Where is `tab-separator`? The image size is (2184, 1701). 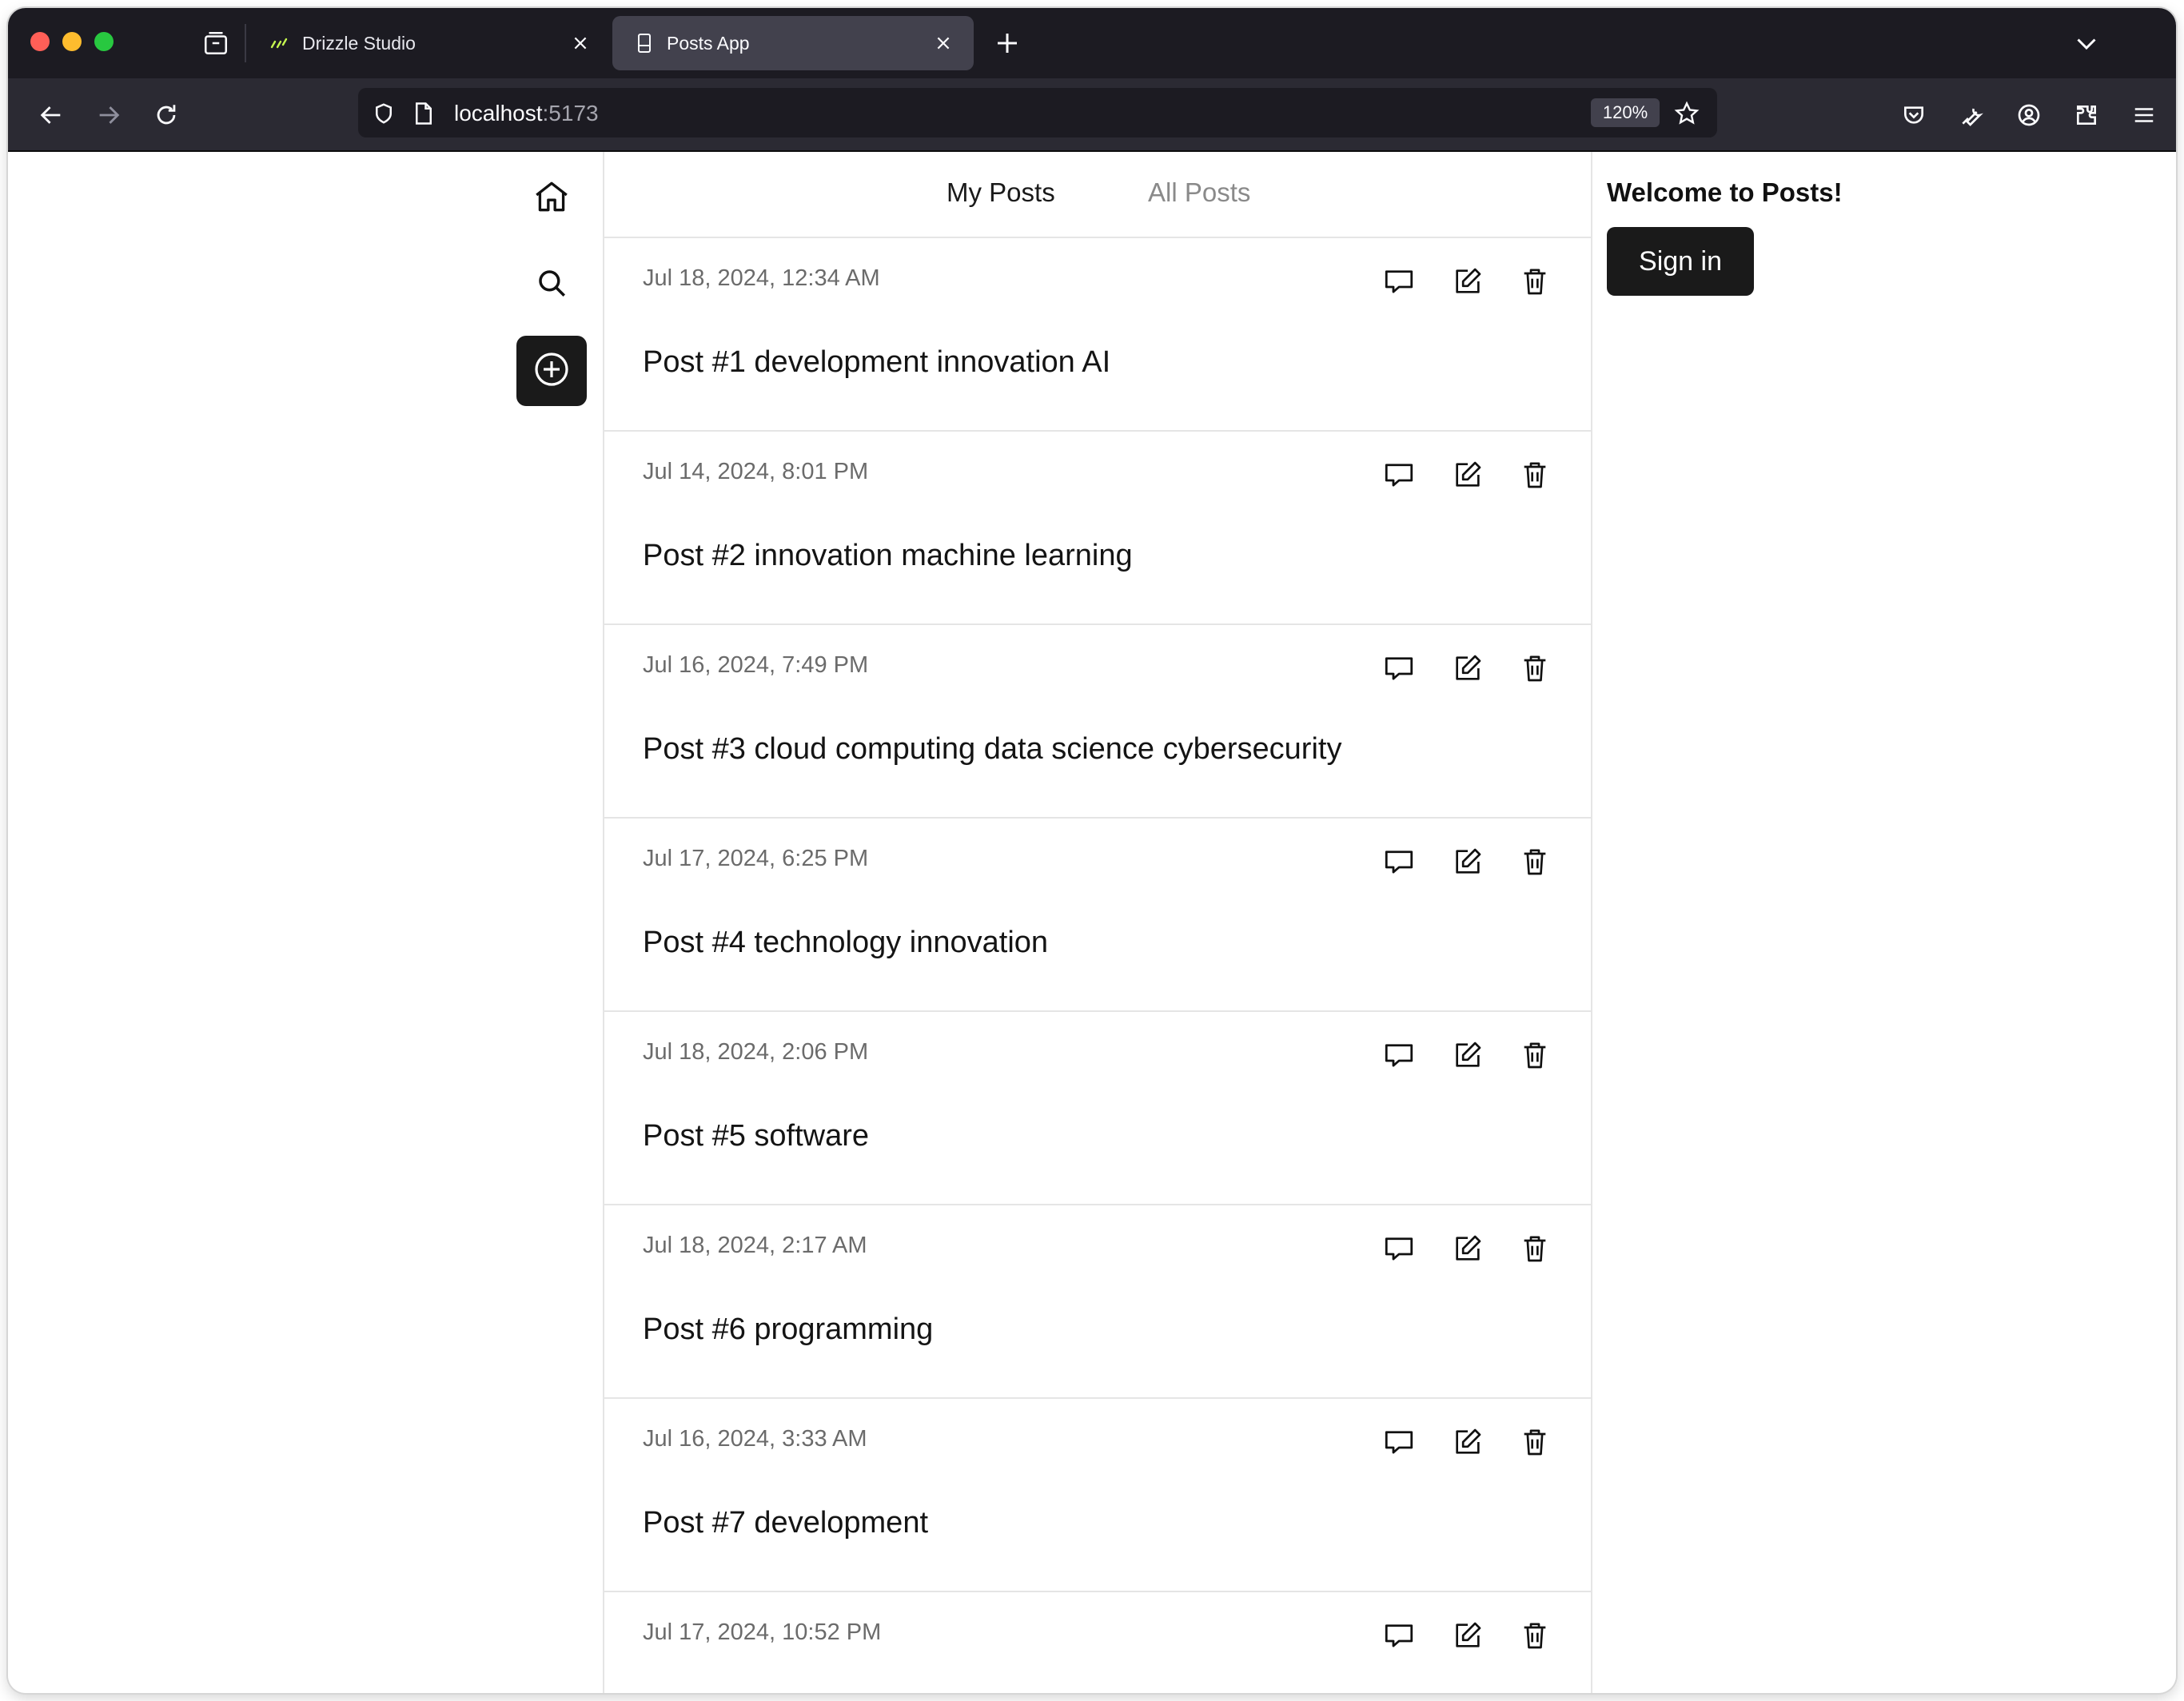 tab-separator is located at coordinates (245, 43).